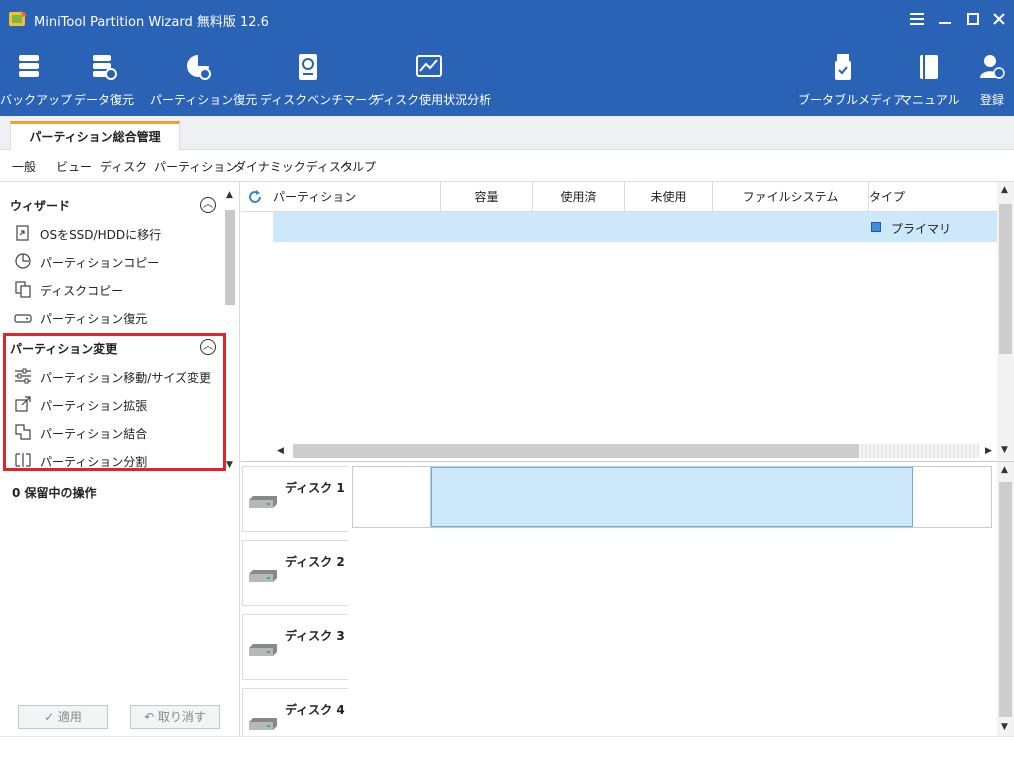 The width and height of the screenshot is (1014, 758). I want to click on sidebar-scrollbar: ▲ ▼, so click(230, 330).